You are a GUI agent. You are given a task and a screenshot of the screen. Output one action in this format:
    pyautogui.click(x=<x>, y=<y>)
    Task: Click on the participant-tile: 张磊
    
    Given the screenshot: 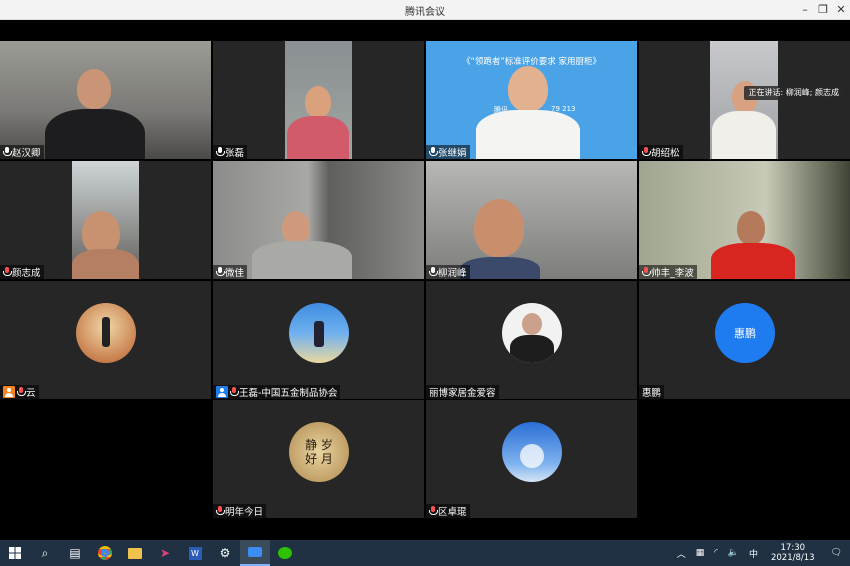 What is the action you would take?
    pyautogui.click(x=318, y=100)
    